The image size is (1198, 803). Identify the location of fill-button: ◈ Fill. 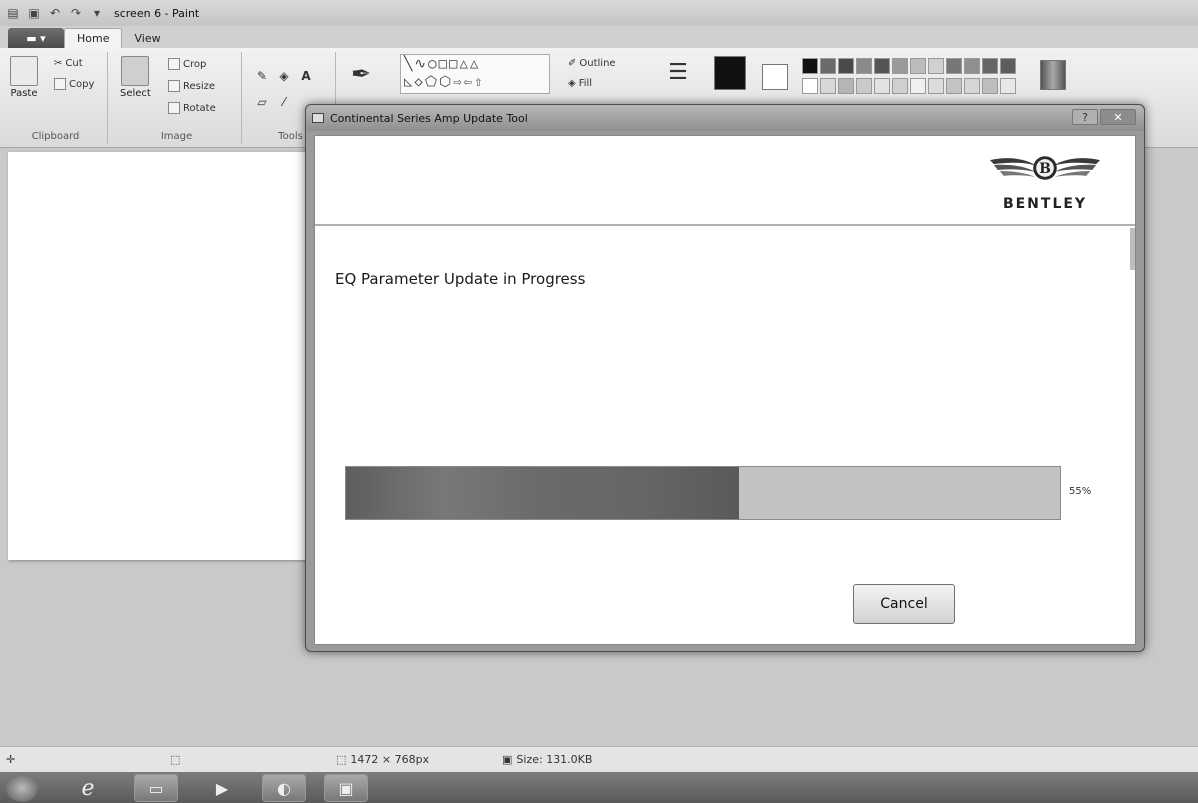
(580, 83).